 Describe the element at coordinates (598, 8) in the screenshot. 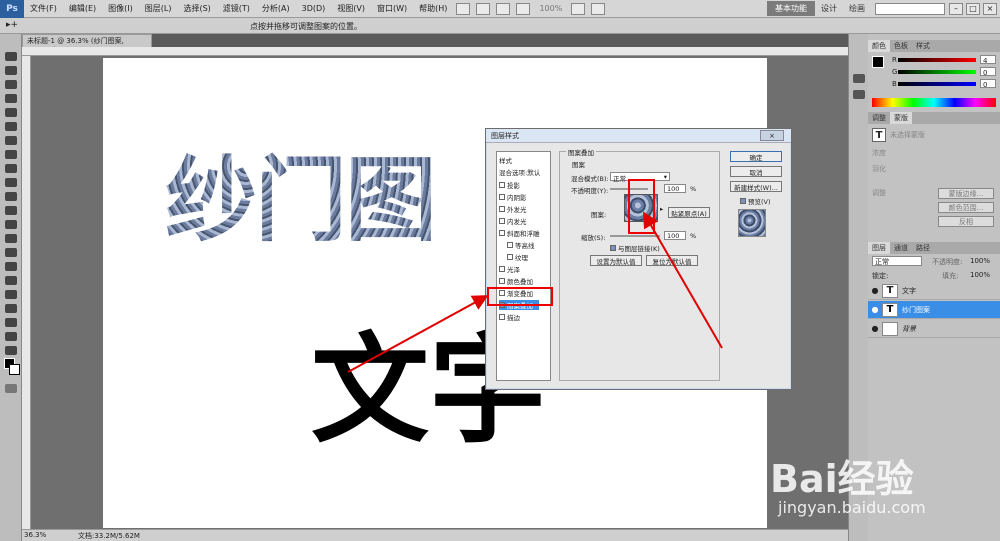

I see `screen-mode-icon` at that location.